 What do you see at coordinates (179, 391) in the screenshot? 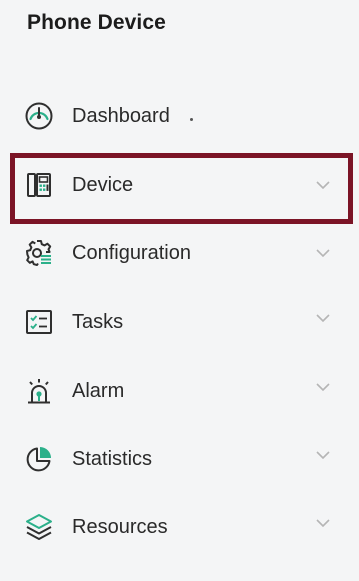
I see `menu-item-alarm: Alarm` at bounding box center [179, 391].